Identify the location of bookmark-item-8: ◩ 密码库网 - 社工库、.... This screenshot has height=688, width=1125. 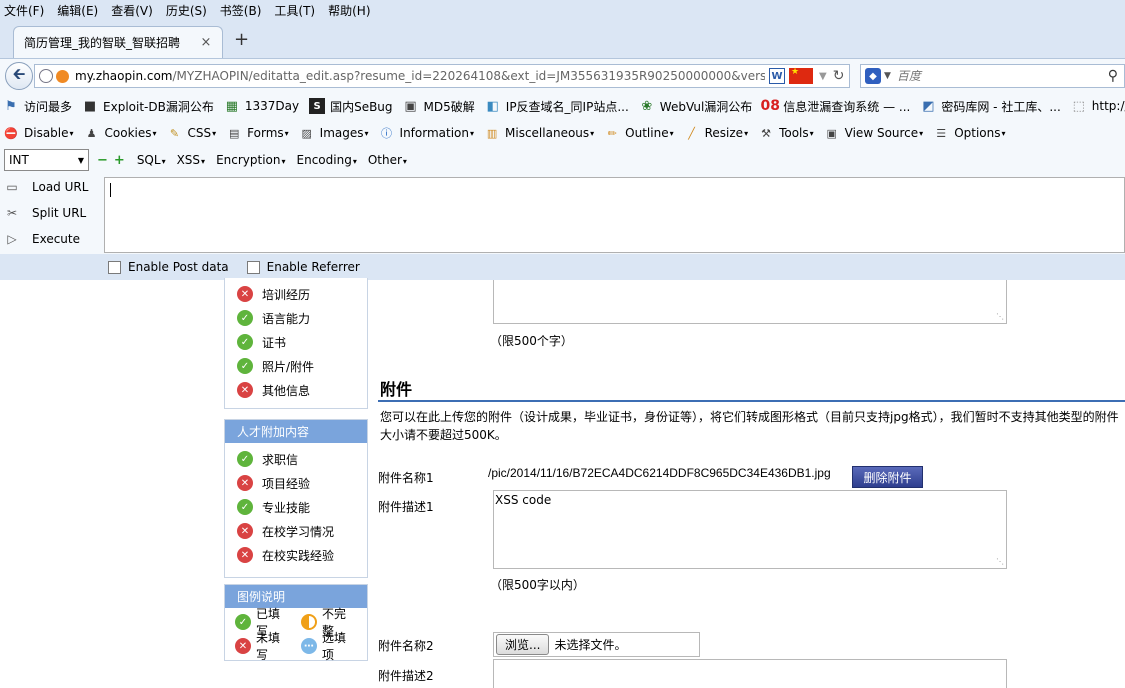
(990, 106).